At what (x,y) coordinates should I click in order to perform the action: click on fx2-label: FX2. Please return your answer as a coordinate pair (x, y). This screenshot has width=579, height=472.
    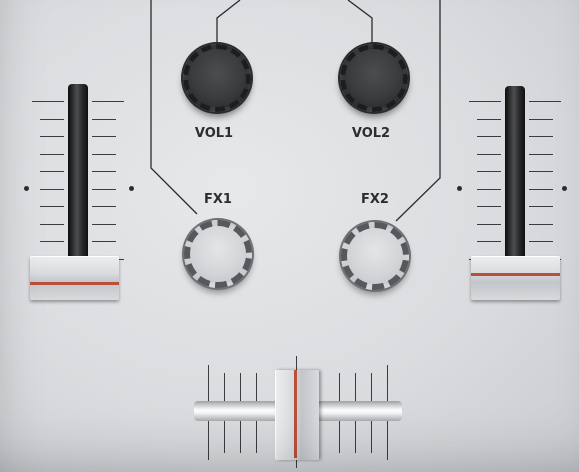
    Looking at the image, I should click on (375, 199).